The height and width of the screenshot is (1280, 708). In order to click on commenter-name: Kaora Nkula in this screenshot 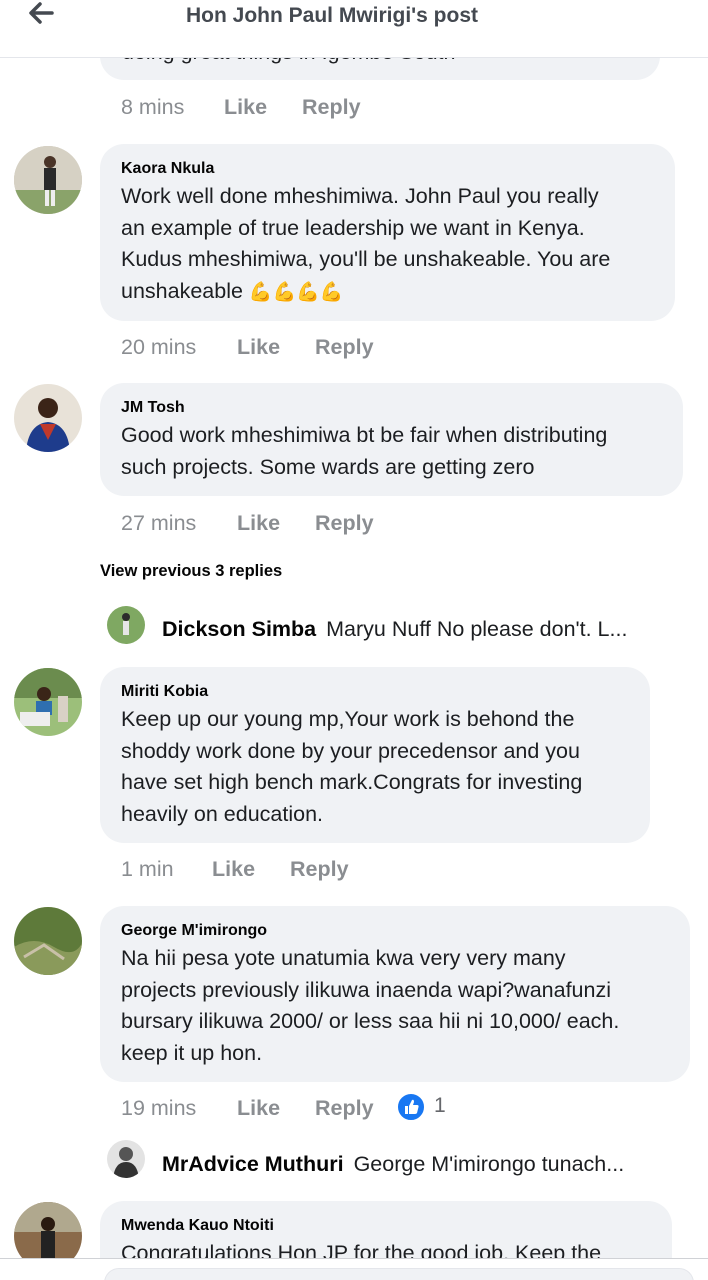, I will do `click(167, 169)`.